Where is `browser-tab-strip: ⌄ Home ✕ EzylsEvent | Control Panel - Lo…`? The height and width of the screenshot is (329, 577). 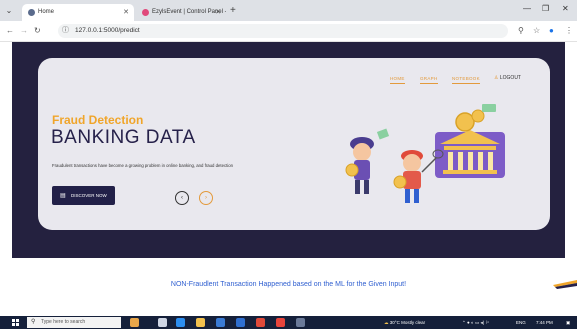
browser-tab-strip: ⌄ Home ✕ EzylsEvent | Control Panel - Lo… is located at coordinates (288, 10).